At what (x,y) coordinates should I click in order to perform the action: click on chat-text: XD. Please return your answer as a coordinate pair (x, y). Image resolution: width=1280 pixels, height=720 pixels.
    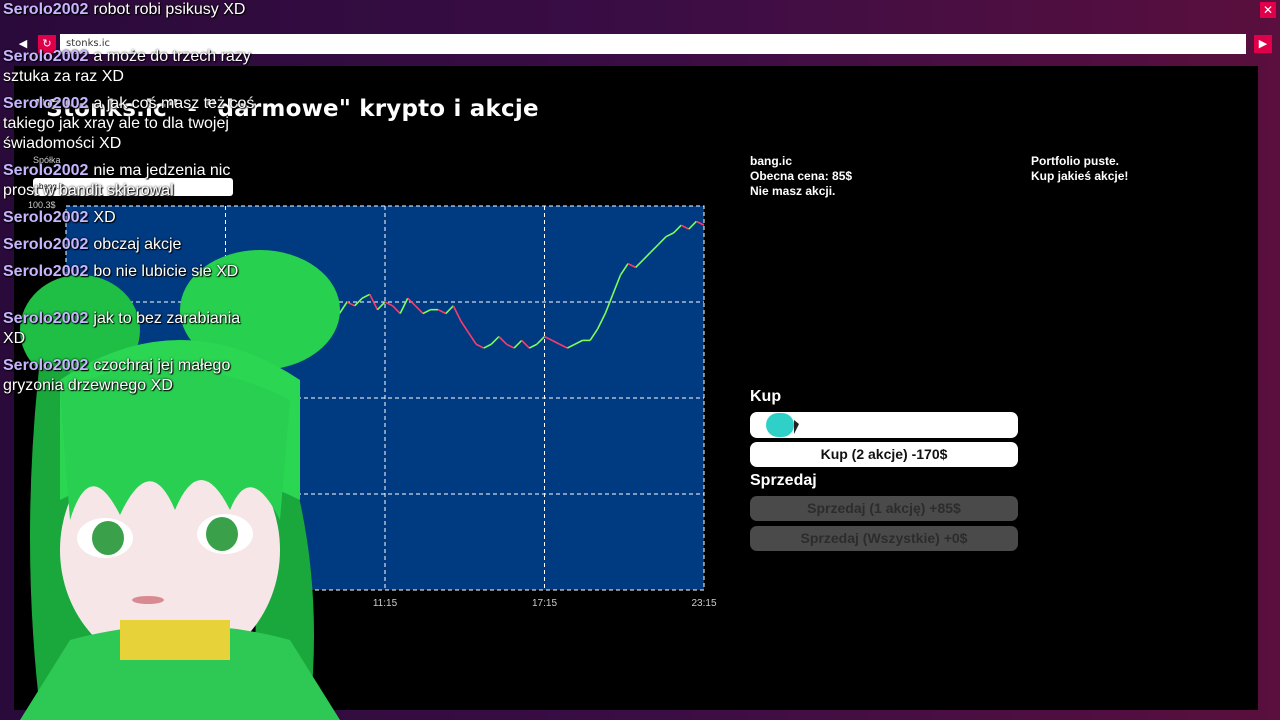
    Looking at the image, I should click on (104, 217).